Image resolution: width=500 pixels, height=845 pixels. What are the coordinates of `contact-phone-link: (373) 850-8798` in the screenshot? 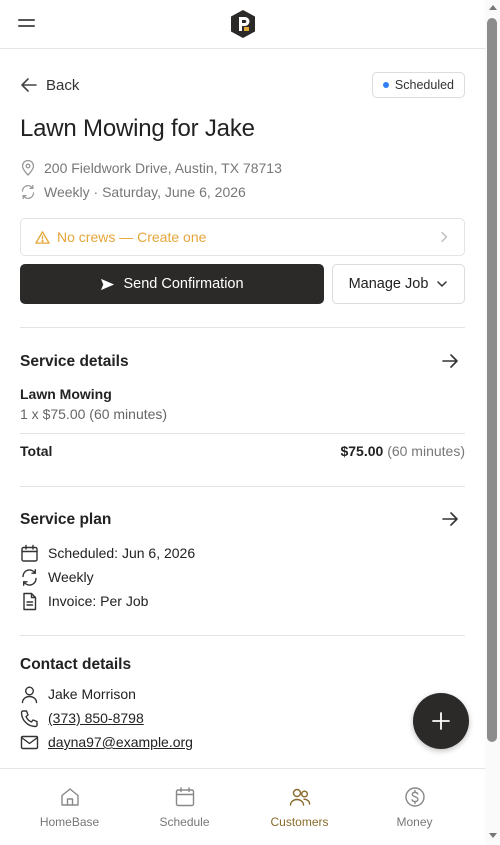 It's located at (96, 718).